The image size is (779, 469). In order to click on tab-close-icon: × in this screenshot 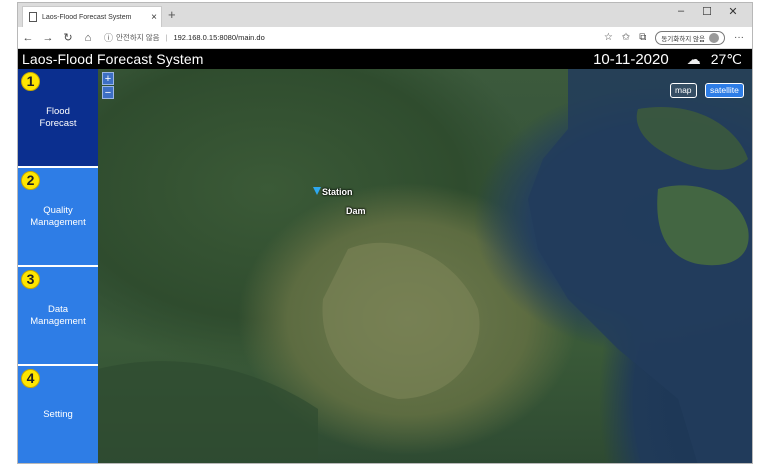, I will do `click(154, 17)`.